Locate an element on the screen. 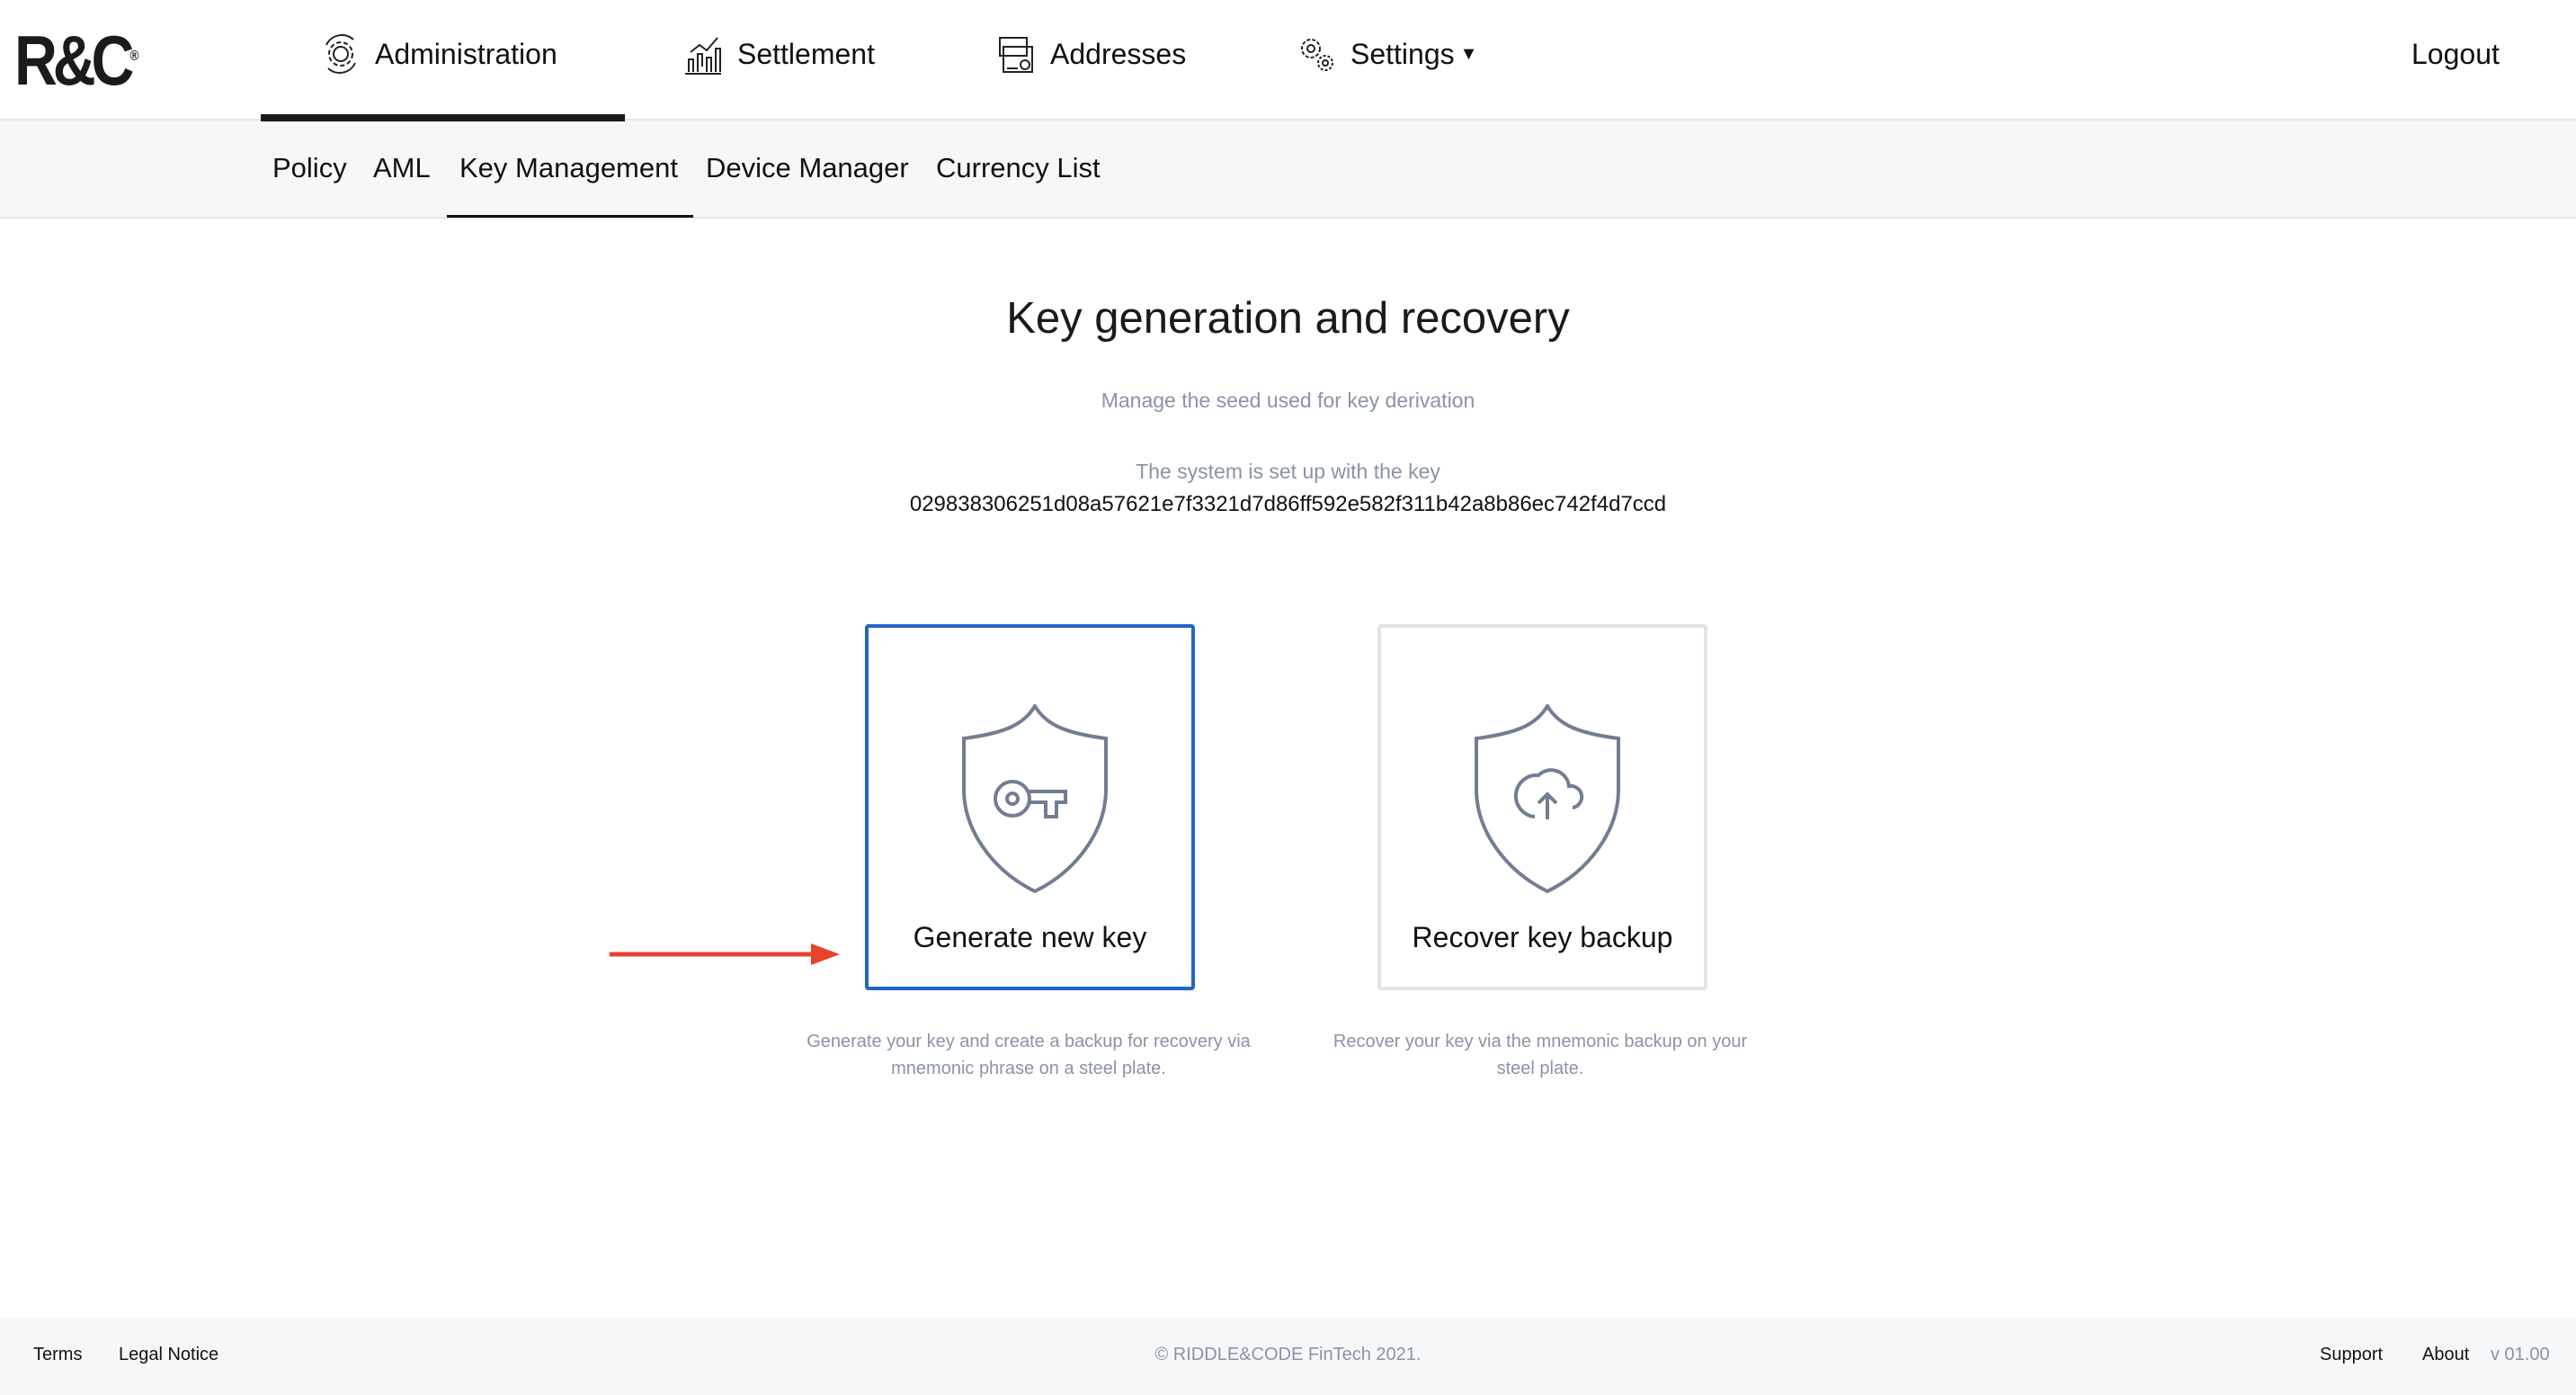  shield-key-icon is located at coordinates (1035, 798).